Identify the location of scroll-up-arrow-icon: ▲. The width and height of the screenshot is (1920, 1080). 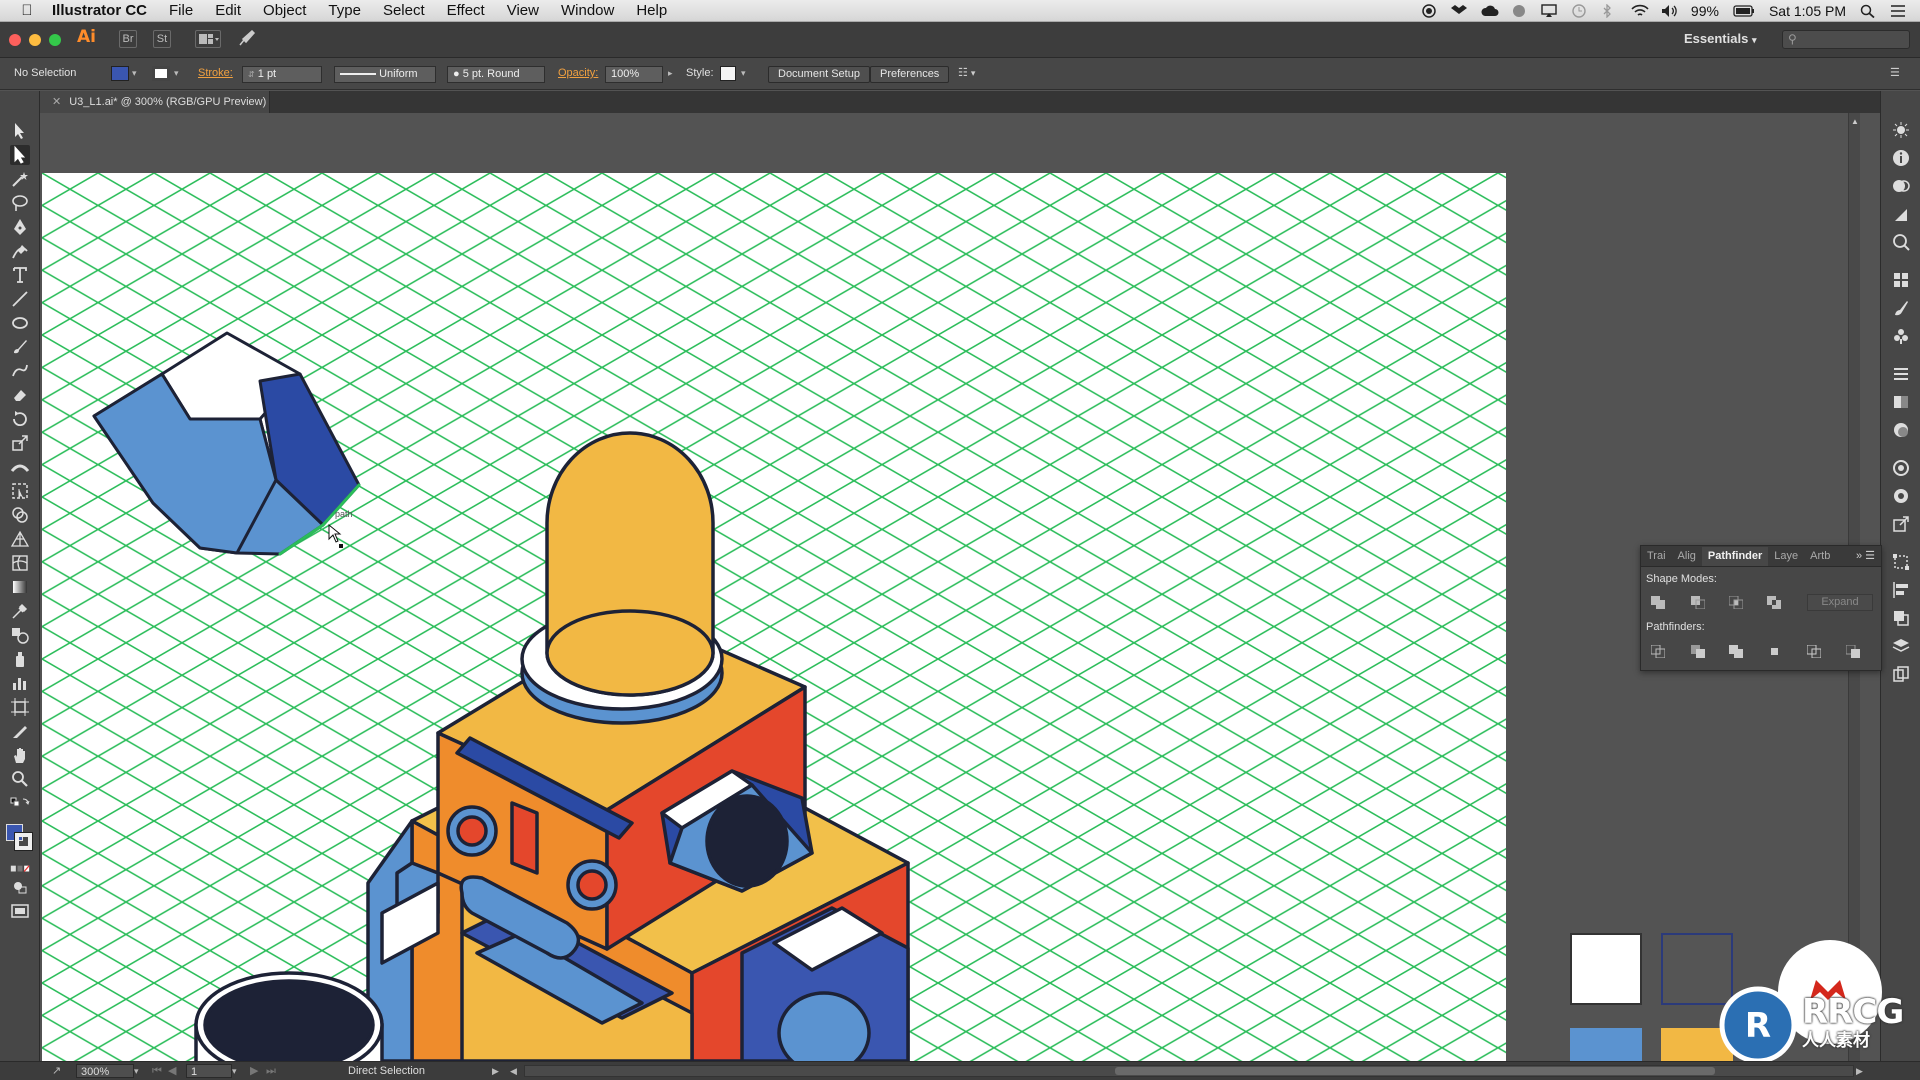
(1855, 121).